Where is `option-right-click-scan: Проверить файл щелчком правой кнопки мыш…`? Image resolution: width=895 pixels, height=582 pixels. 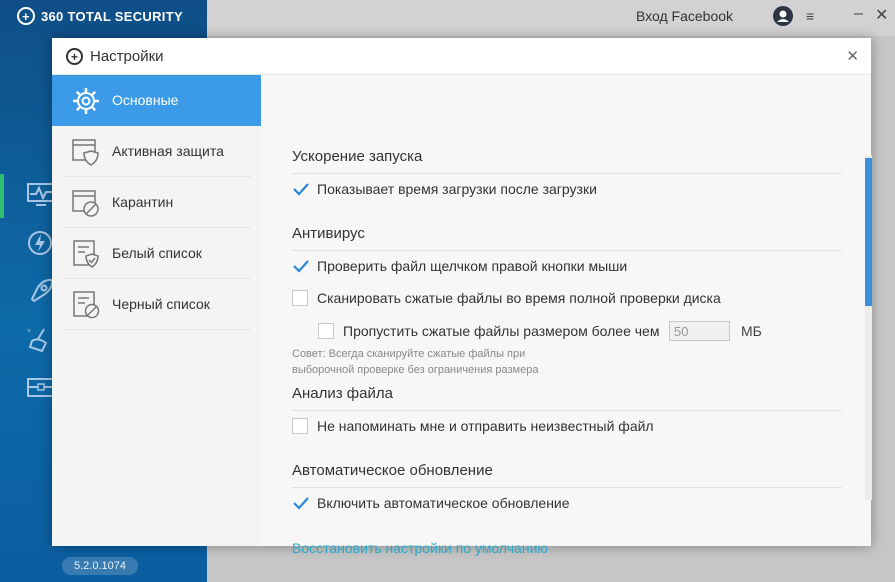
option-right-click-scan: Проверить файл щелчком правой кнопки мыш… is located at coordinates (459, 266).